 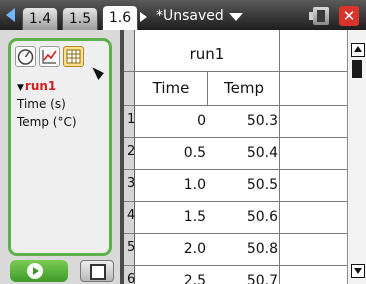 What do you see at coordinates (279, 157) in the screenshot?
I see `column-divider` at bounding box center [279, 157].